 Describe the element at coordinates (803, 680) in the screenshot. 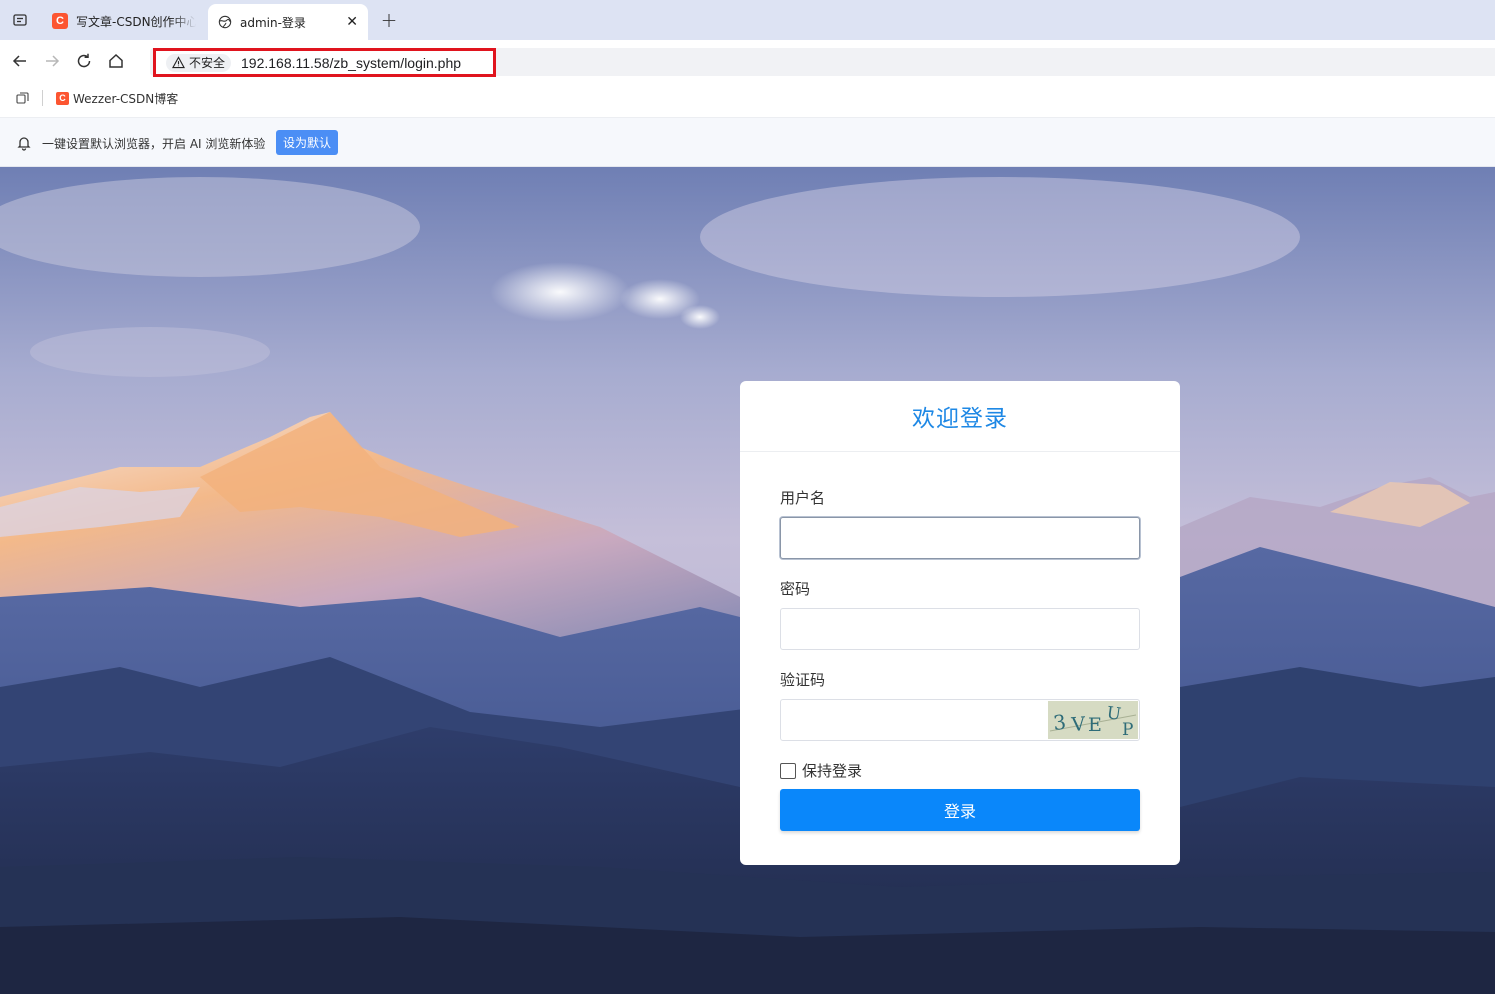

I see `captcha-label: 验证码` at that location.